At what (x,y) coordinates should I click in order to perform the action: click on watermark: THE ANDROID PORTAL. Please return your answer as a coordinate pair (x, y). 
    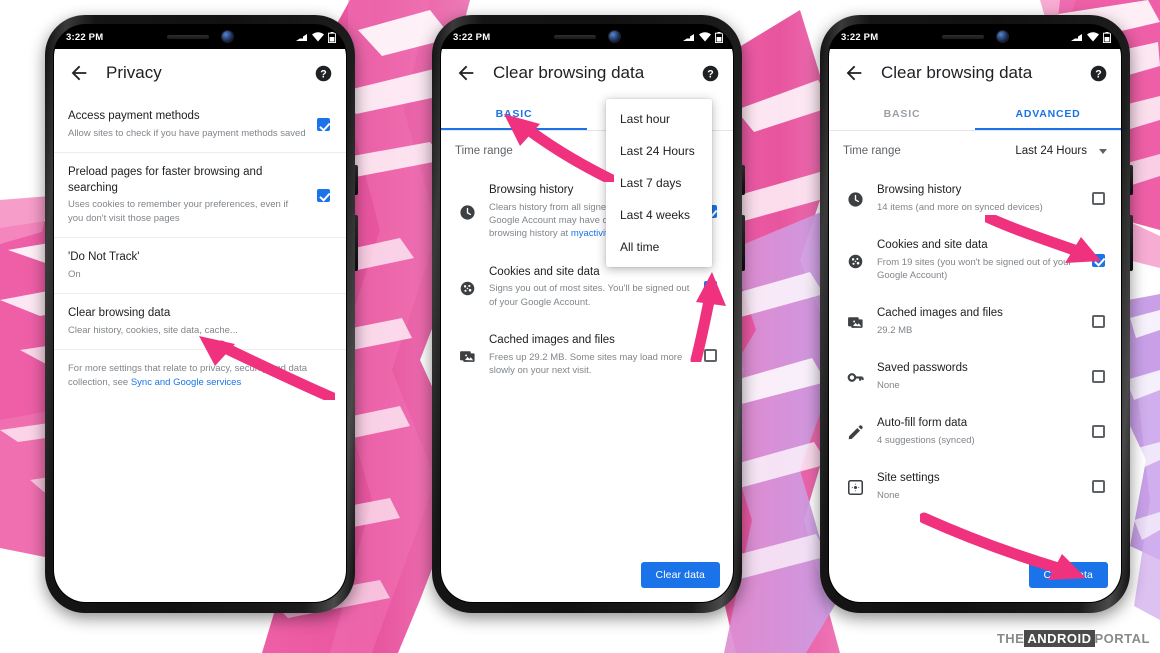
    Looking at the image, I should click on (1073, 638).